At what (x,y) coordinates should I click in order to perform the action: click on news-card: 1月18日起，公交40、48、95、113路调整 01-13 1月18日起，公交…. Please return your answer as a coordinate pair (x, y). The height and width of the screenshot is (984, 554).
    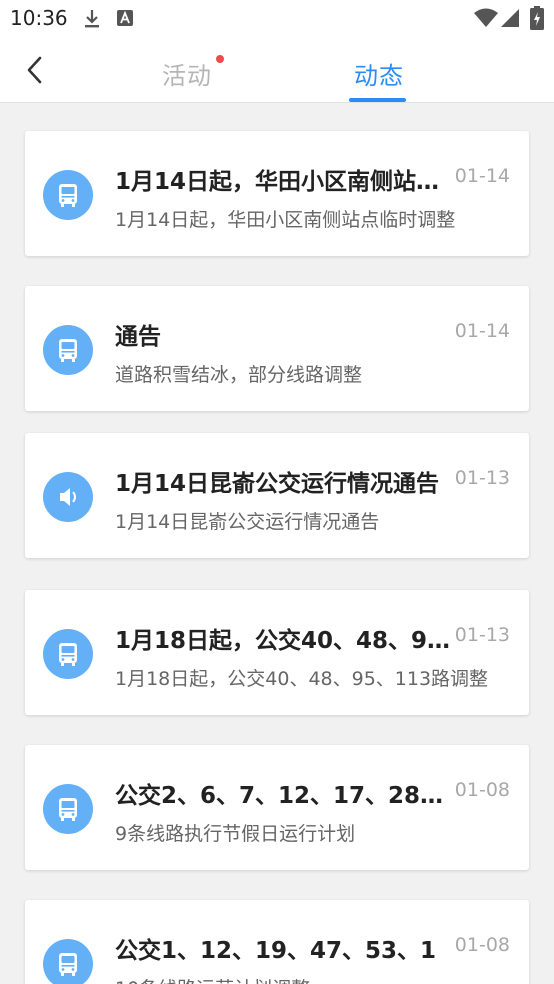
    Looking at the image, I should click on (277, 652).